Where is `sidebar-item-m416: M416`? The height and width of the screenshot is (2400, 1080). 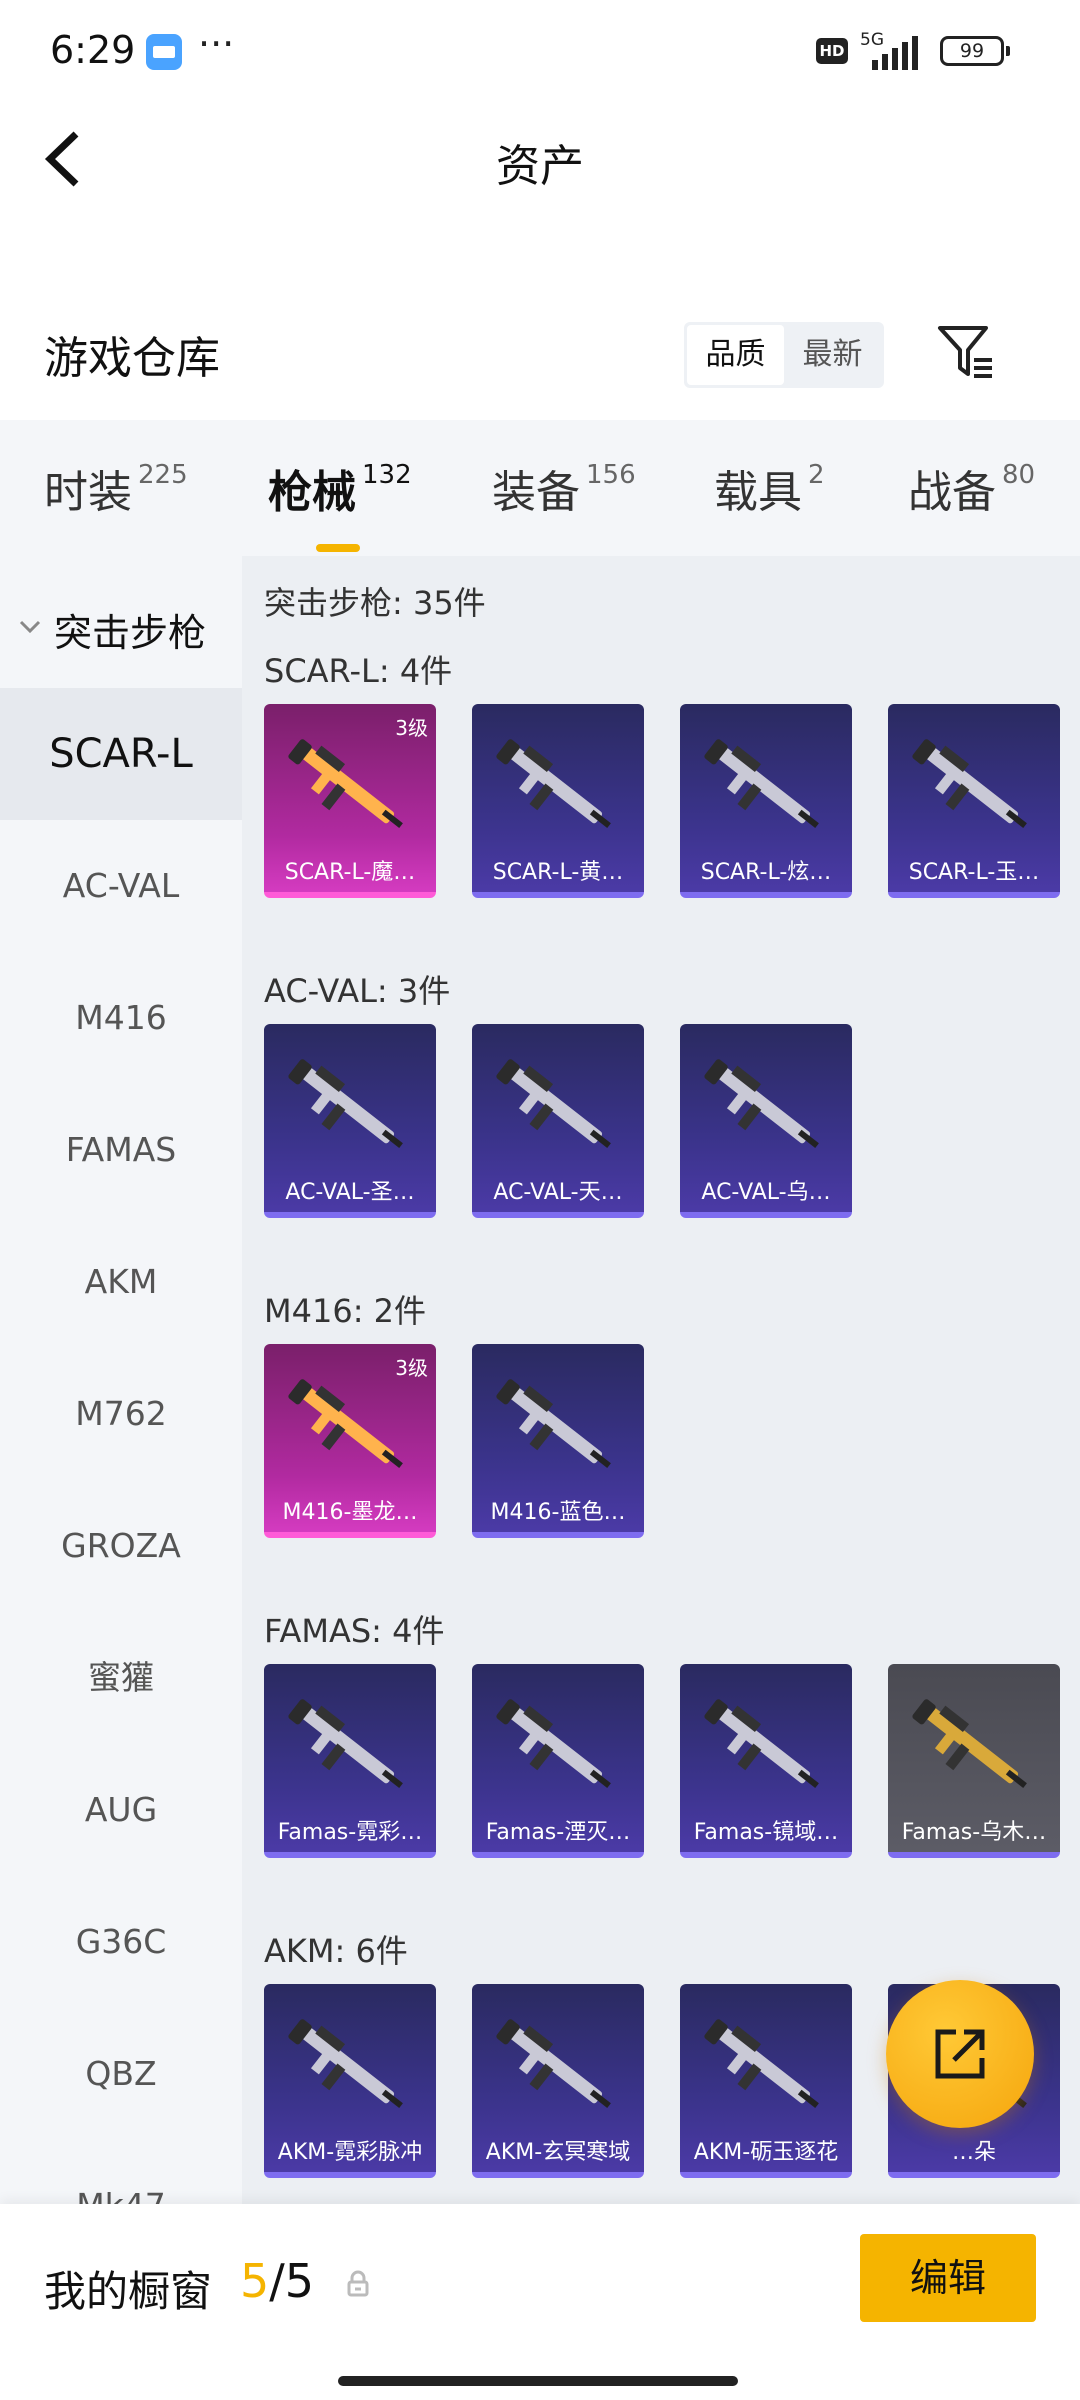 sidebar-item-m416: M416 is located at coordinates (121, 1018).